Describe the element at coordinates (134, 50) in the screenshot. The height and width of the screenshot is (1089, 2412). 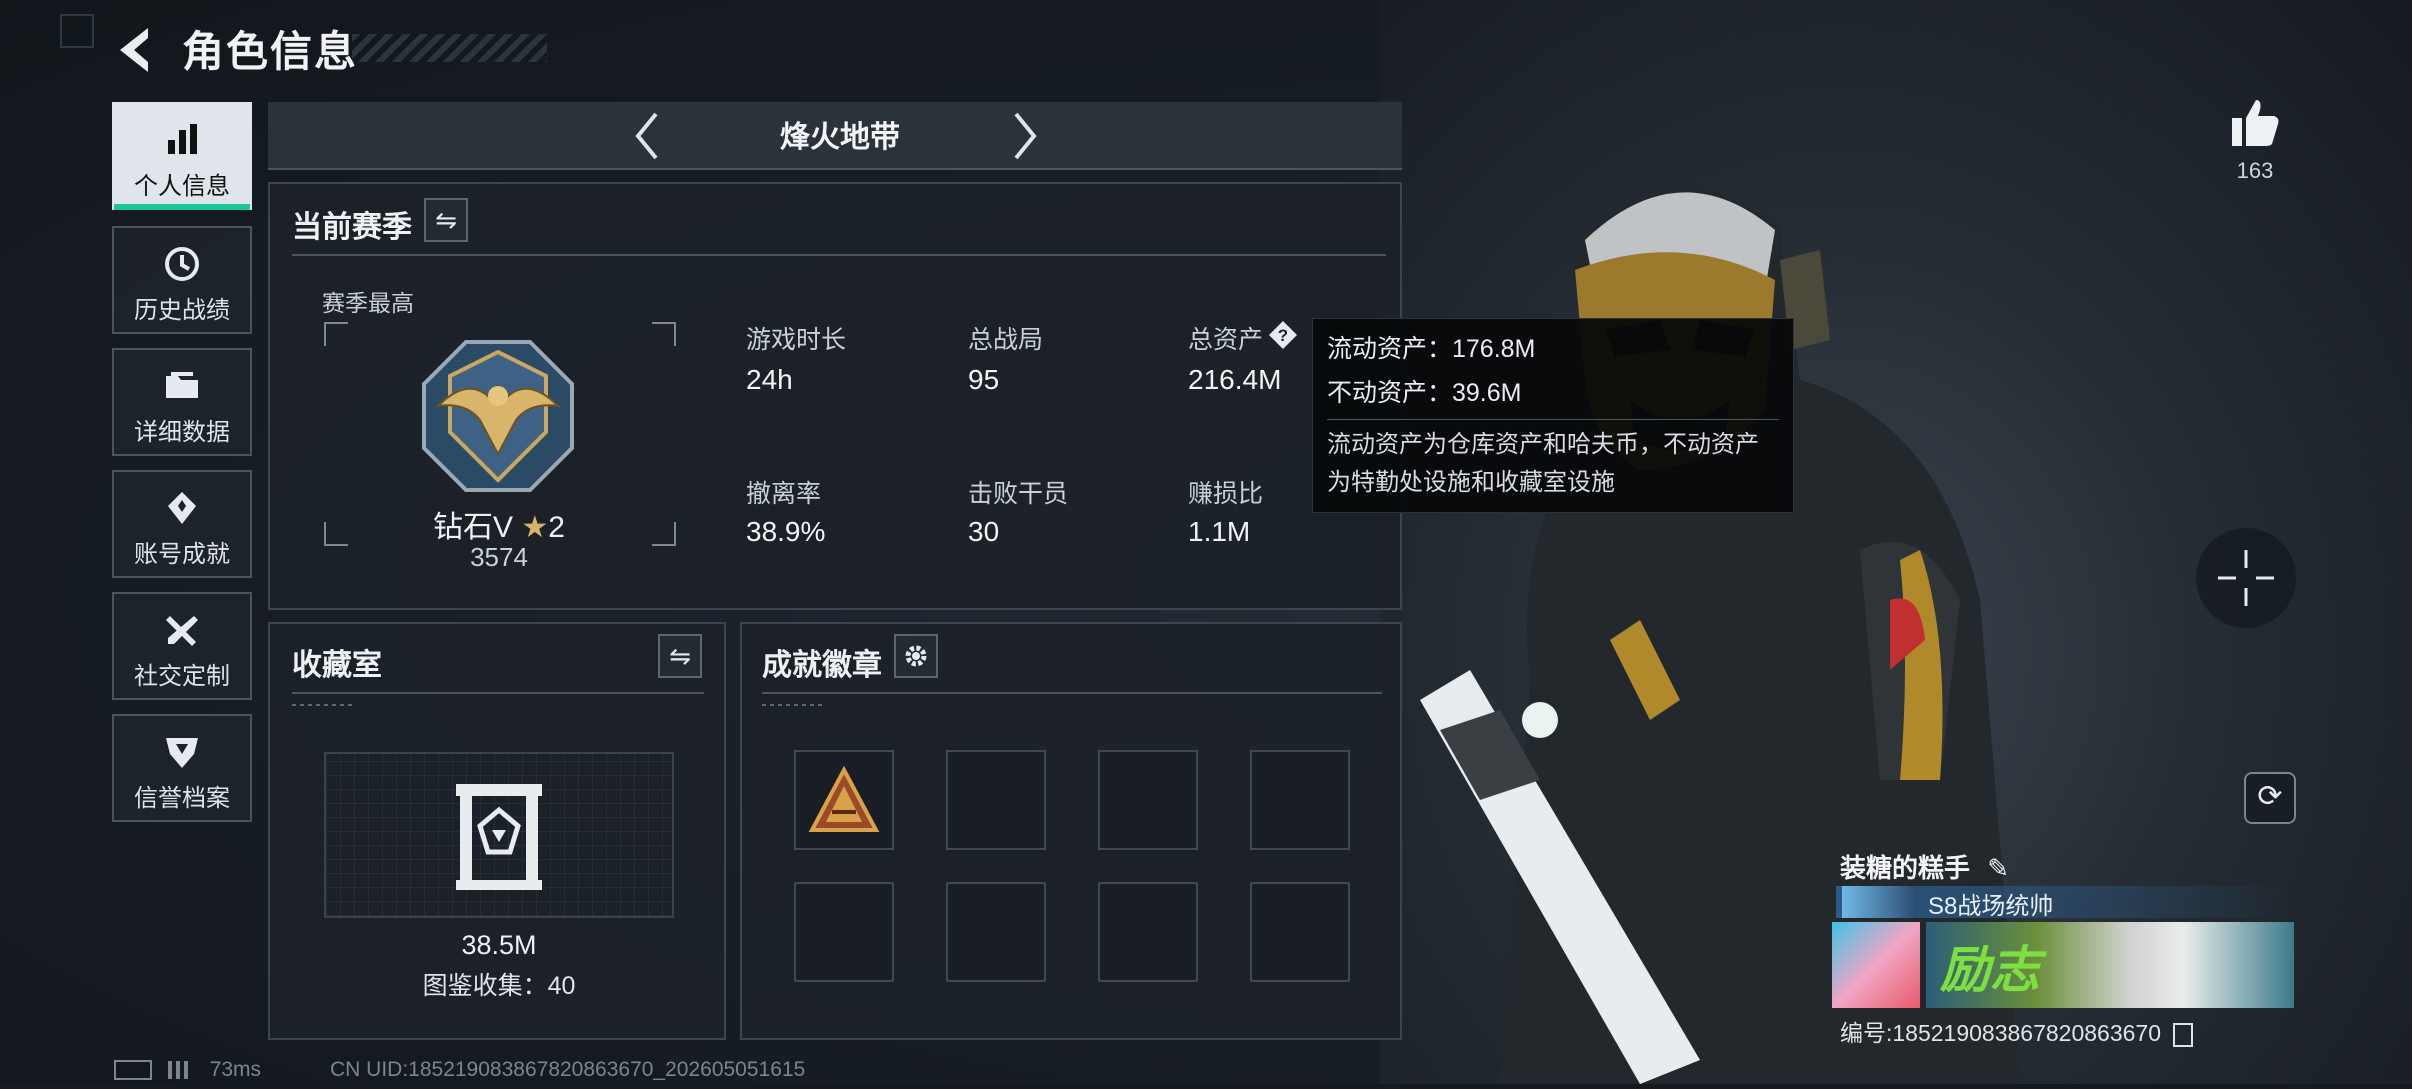
I see `back-arrow-icon` at that location.